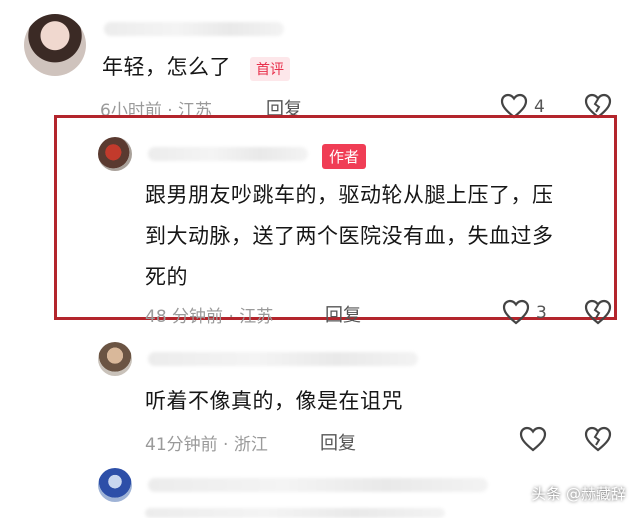 This screenshot has height=518, width=640. I want to click on comment-text-line: 到大动脉，送了两个医院没有血，失血过多, so click(349, 236).